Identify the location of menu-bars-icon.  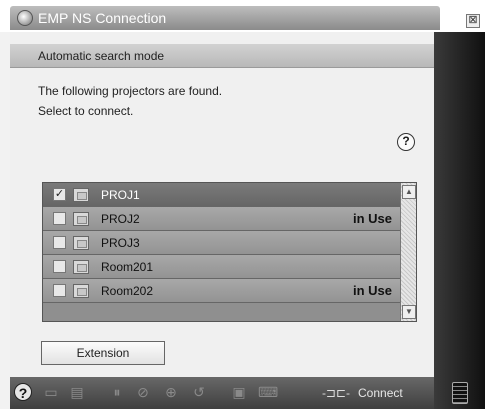
(460, 393).